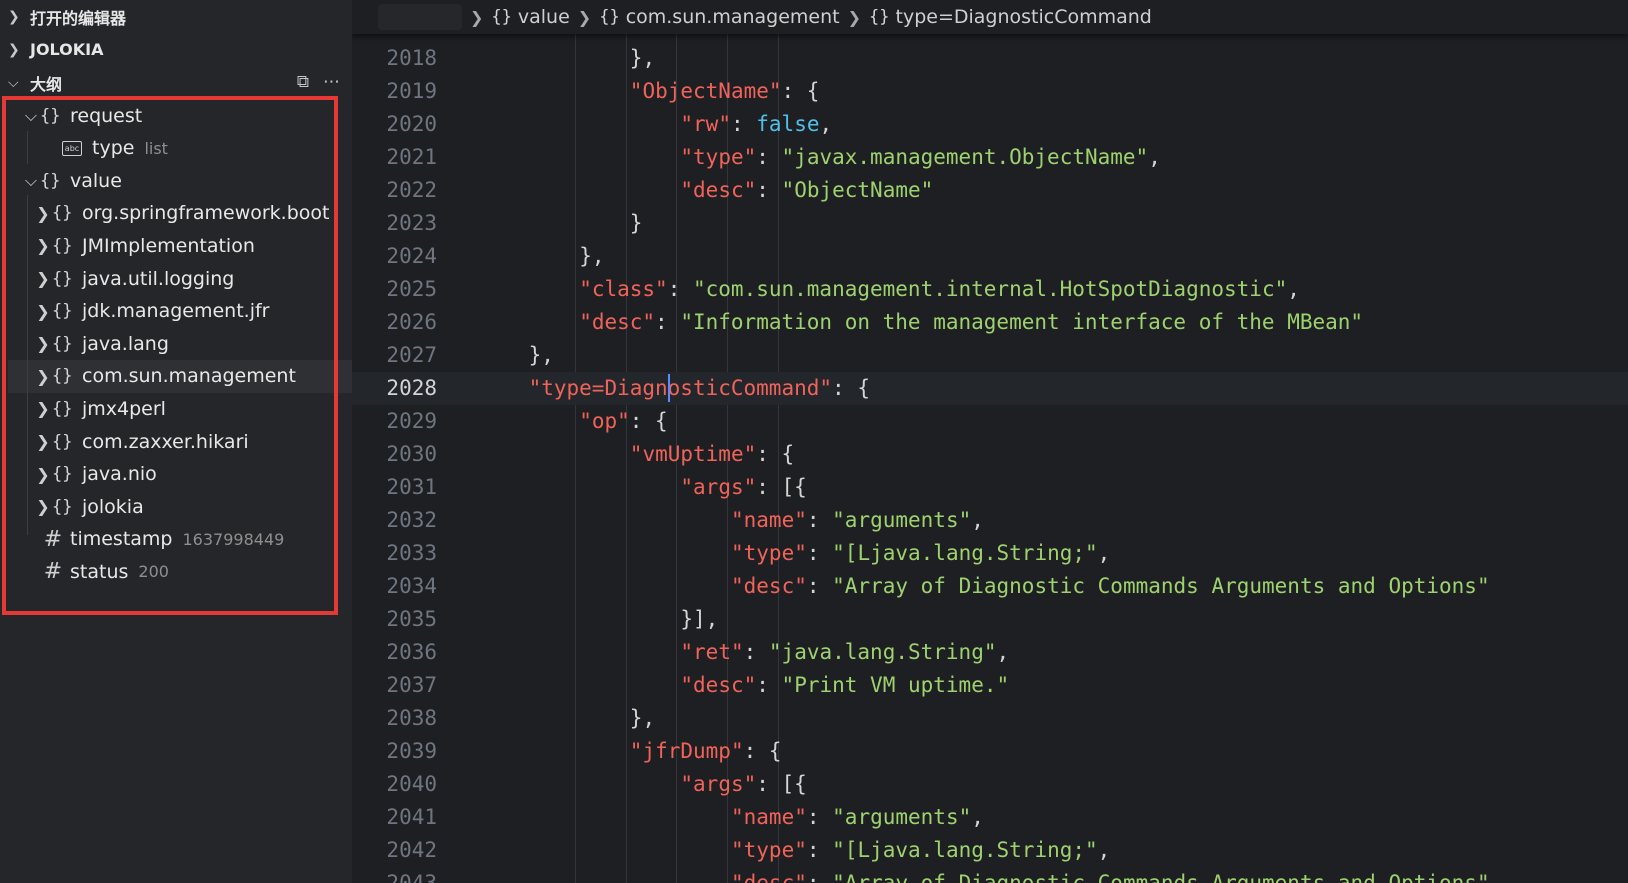  What do you see at coordinates (180, 506) in the screenshot?
I see `outline-item-jolokia: ❯{} jolokia` at bounding box center [180, 506].